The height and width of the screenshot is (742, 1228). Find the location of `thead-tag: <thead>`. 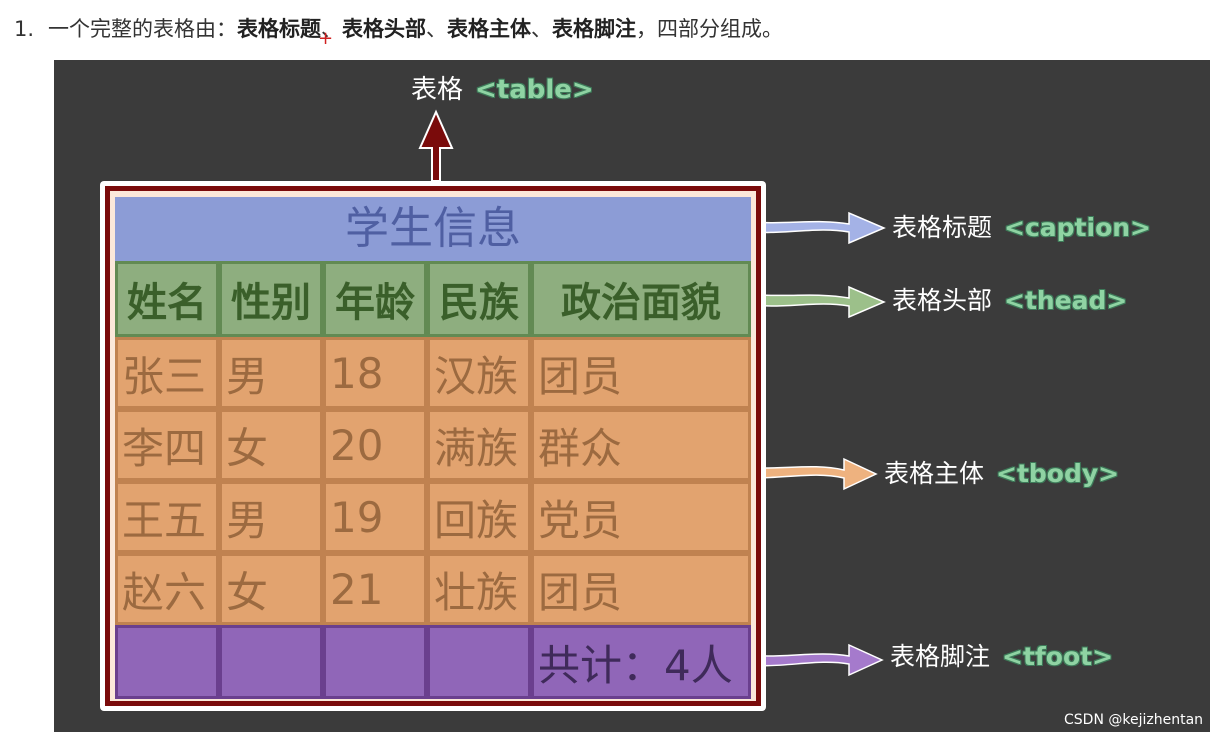

thead-tag: <thead> is located at coordinates (1066, 300).